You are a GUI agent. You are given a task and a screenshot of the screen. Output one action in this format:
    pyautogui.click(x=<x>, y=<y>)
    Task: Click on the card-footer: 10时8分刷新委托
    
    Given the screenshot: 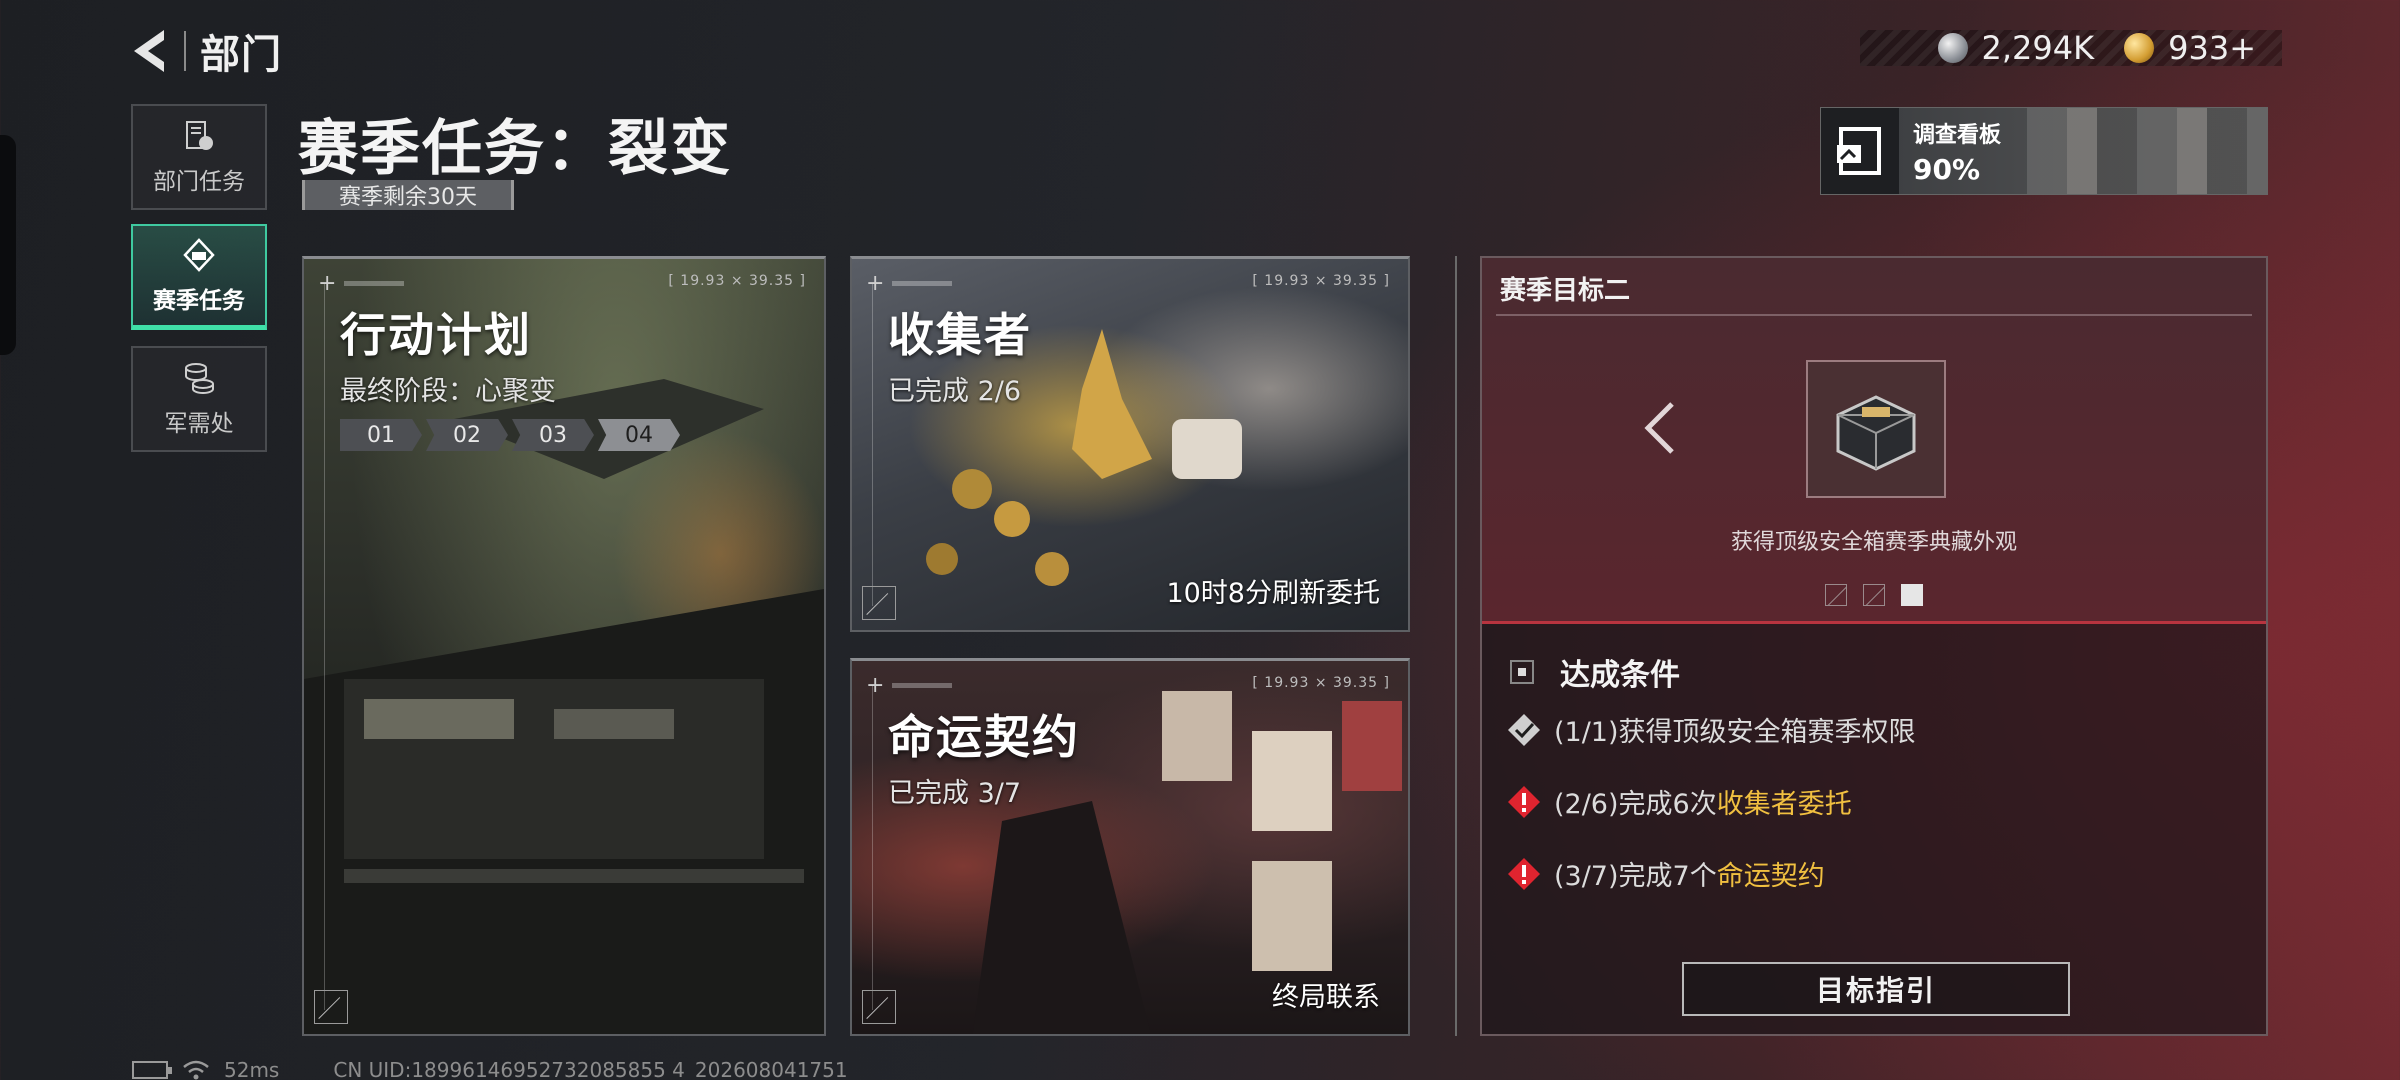 What is the action you would take?
    pyautogui.click(x=1273, y=593)
    